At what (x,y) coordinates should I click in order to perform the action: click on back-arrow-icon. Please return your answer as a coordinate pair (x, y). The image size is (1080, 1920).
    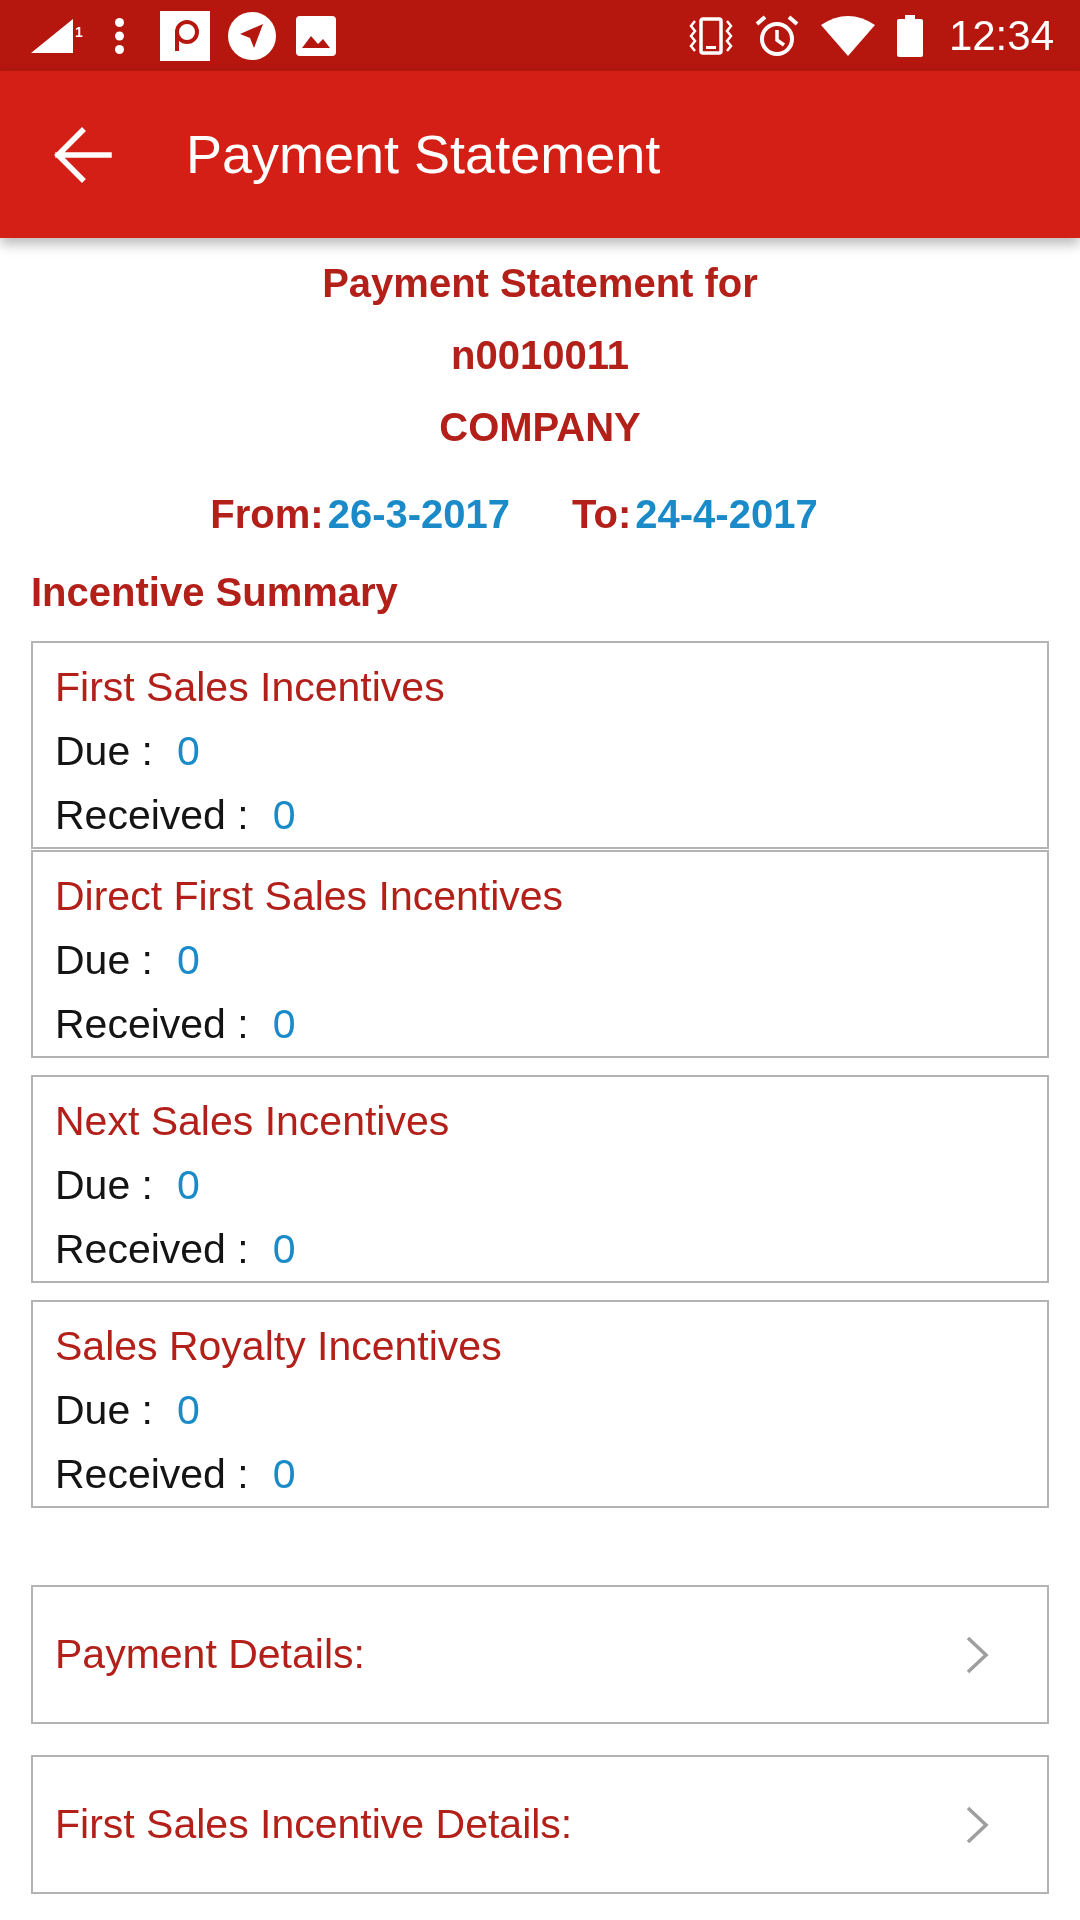
    Looking at the image, I should click on (82, 154).